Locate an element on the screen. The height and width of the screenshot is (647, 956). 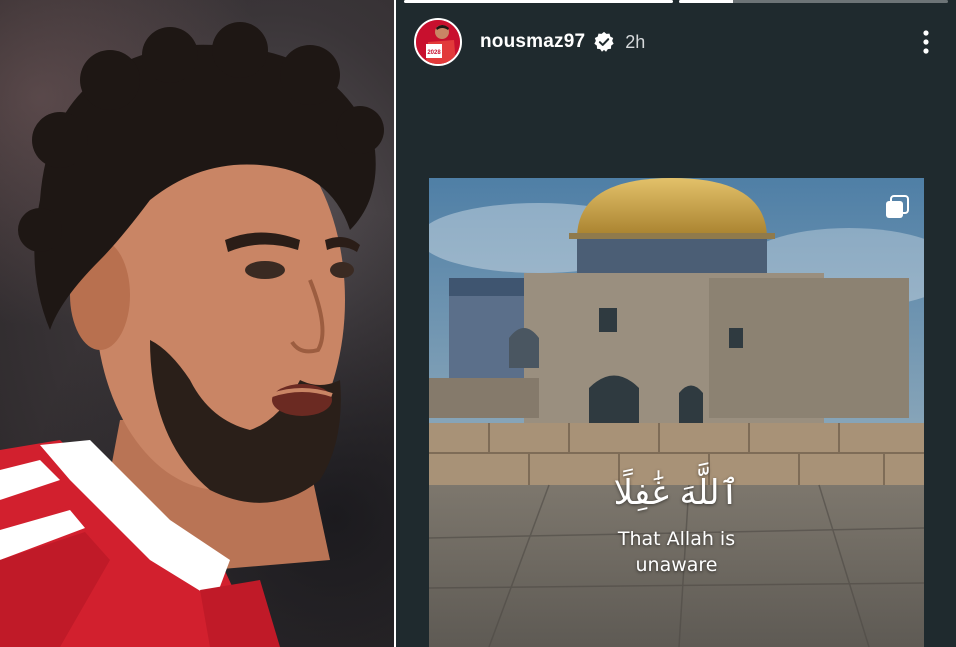
story-header: 2028 nousmaz97 2h is located at coordinates (676, 42).